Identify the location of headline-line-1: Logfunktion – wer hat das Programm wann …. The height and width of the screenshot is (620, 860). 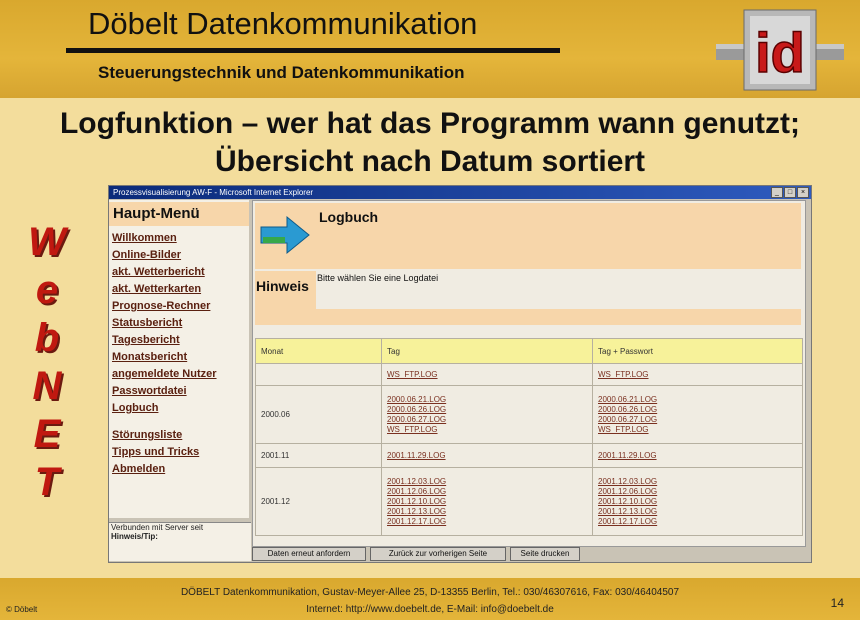
(430, 123).